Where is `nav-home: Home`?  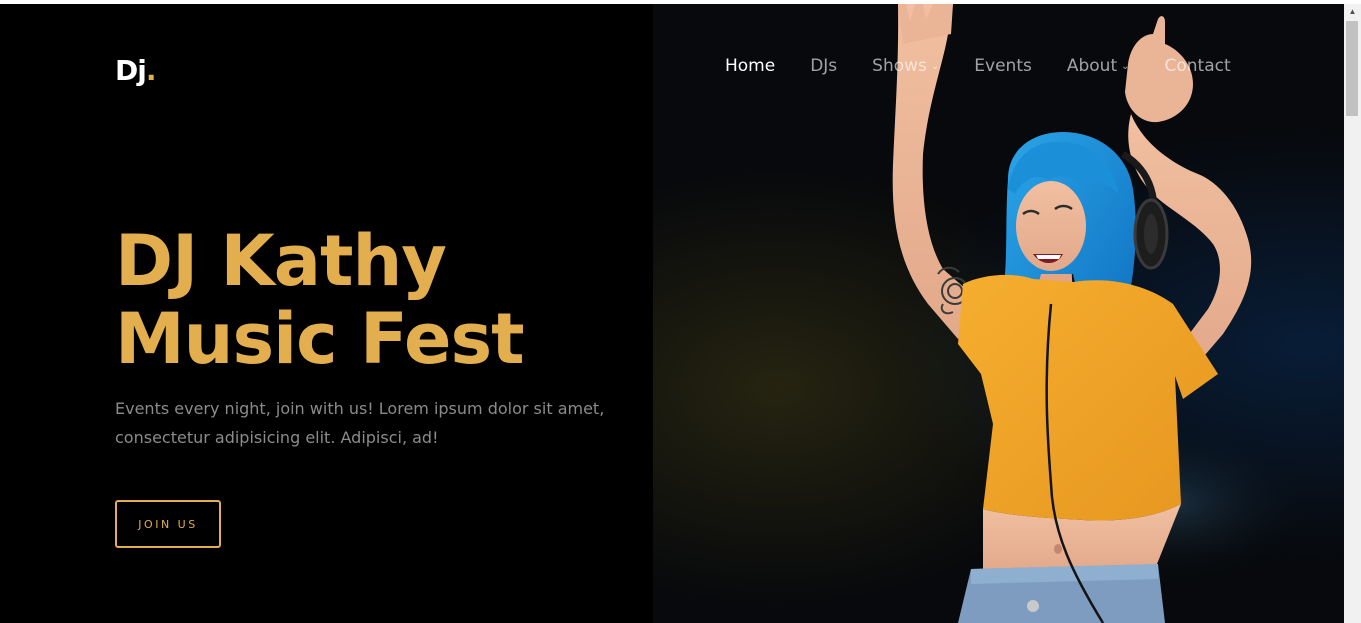 nav-home: Home is located at coordinates (750, 66).